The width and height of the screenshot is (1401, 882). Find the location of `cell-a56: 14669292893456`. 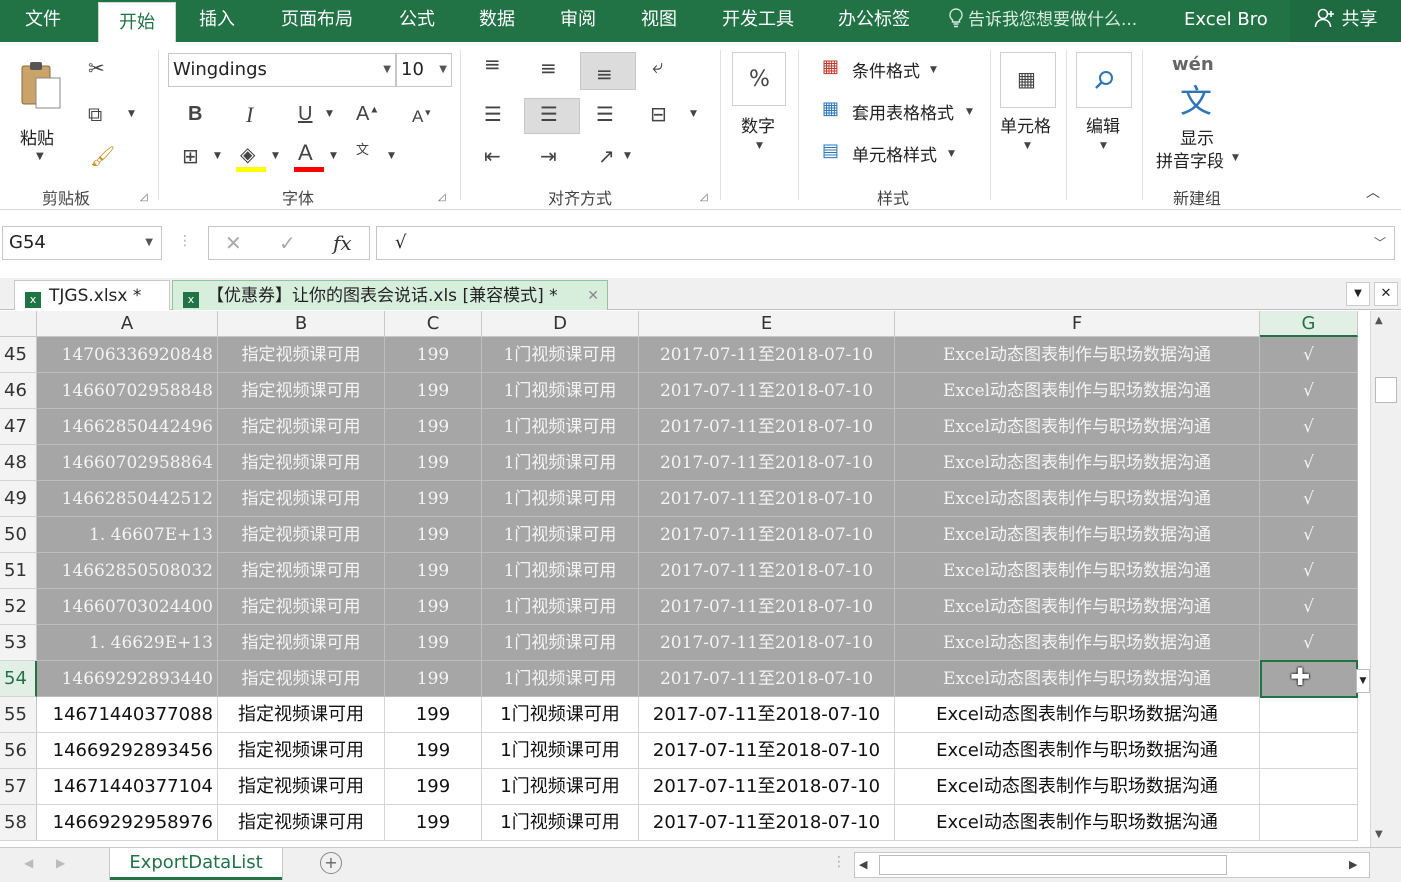

cell-a56: 14669292893456 is located at coordinates (127, 751).